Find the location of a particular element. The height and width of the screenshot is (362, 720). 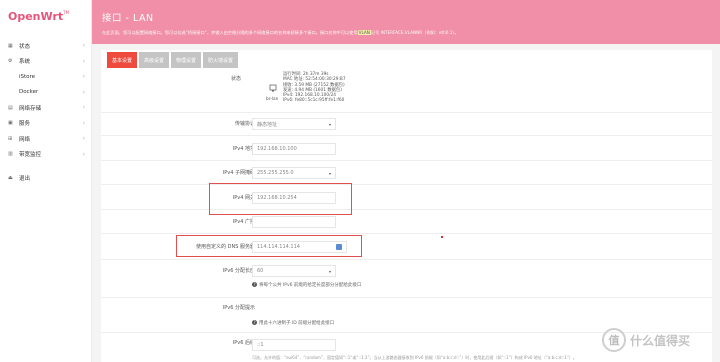

status-mac: MAC 地址: 52:54:00:30:29:B7 is located at coordinates (314, 80).